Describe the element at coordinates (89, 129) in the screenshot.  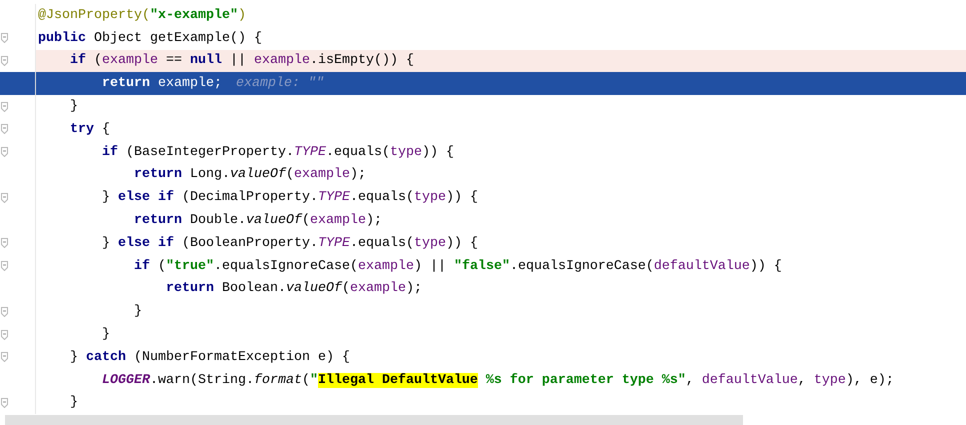
I see `code-line: try {` at that location.